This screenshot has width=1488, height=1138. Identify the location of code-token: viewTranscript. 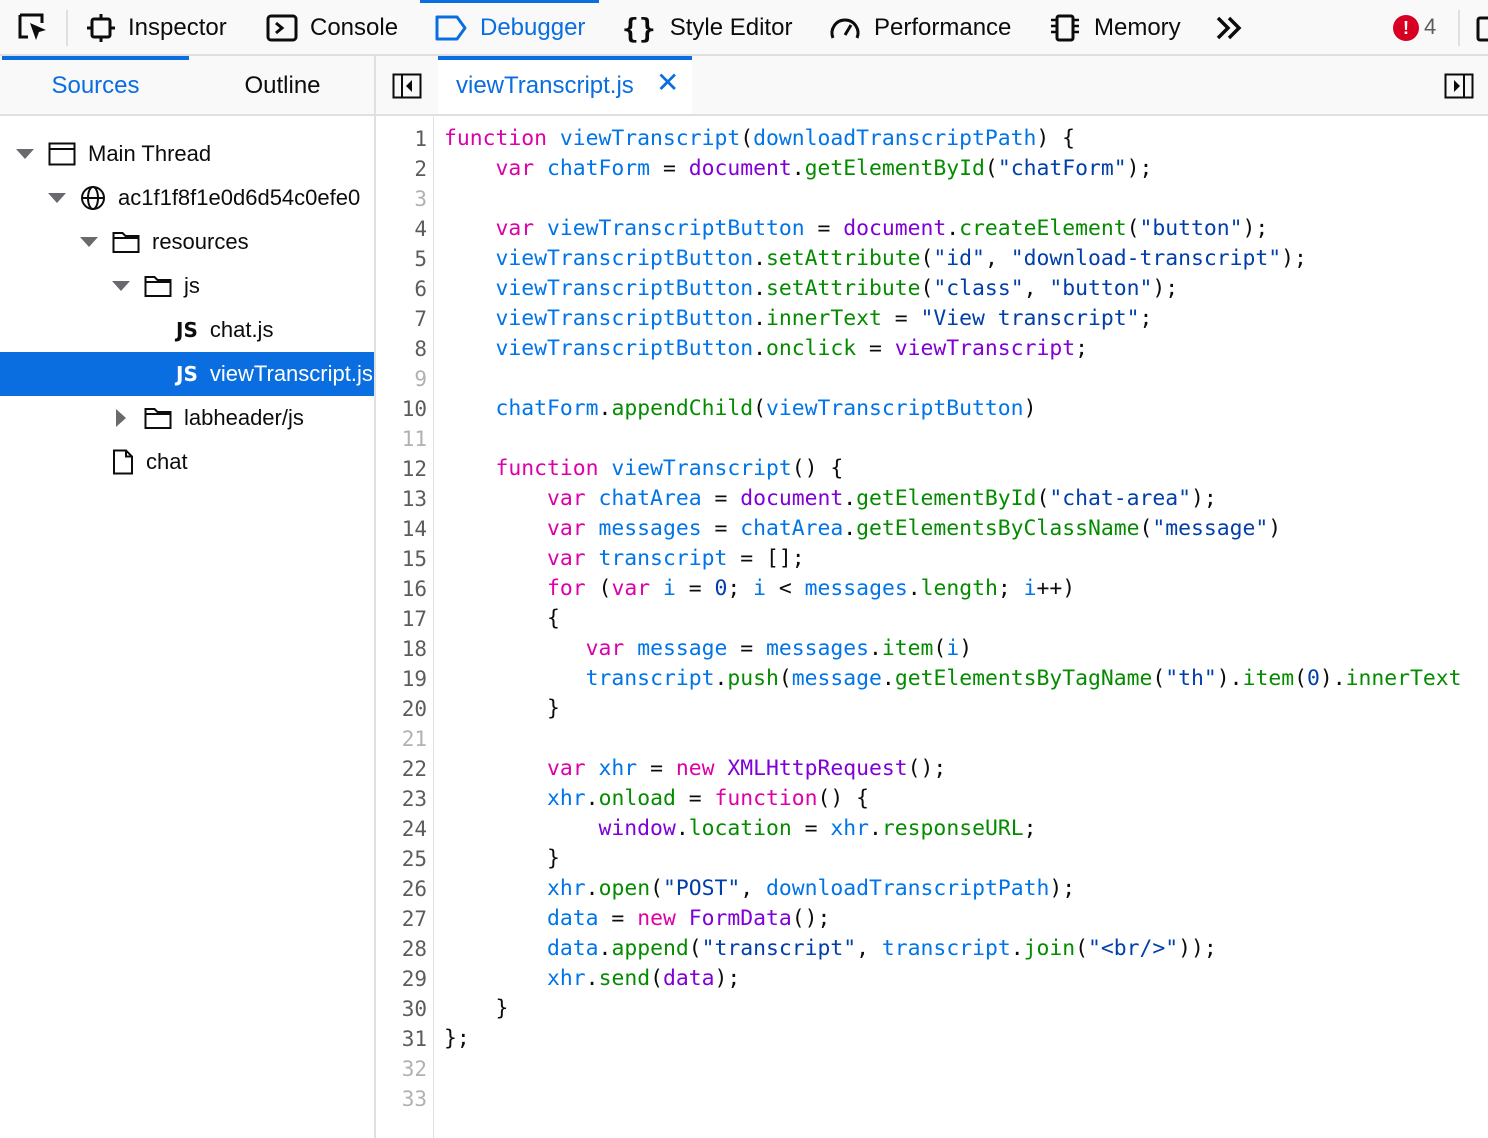
(650, 138).